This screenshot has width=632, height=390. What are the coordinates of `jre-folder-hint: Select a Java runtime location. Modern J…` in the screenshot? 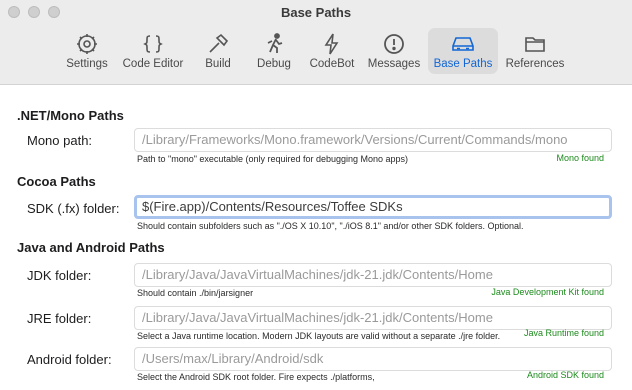 It's located at (319, 336).